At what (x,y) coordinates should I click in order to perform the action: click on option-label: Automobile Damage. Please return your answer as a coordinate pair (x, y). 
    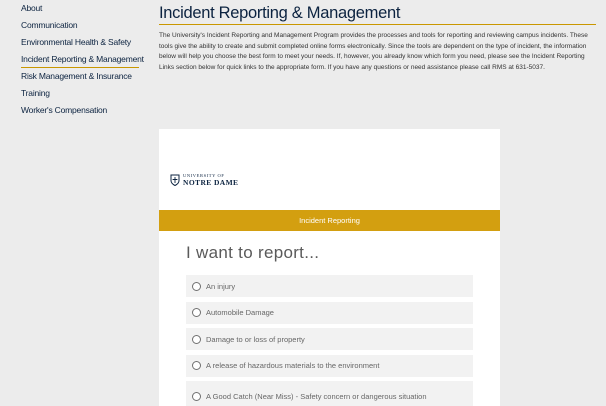
    Looking at the image, I should click on (240, 312).